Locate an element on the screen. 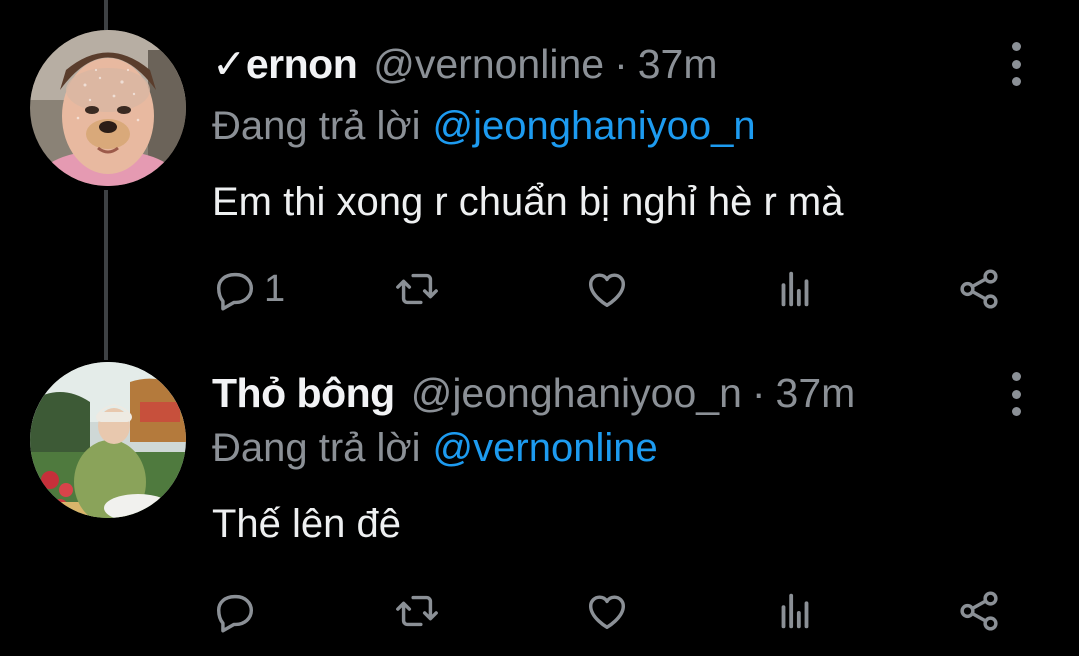 This screenshot has width=1079, height=656. display-name: ✓ernon is located at coordinates (285, 64).